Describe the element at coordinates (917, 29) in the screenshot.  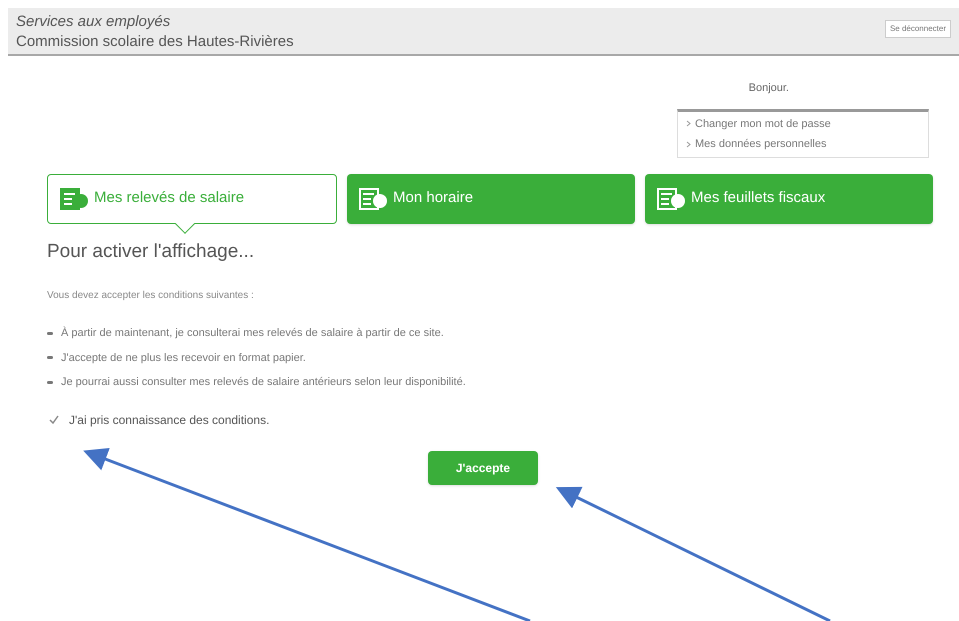
I see `logout-button: Se déconnecter` at that location.